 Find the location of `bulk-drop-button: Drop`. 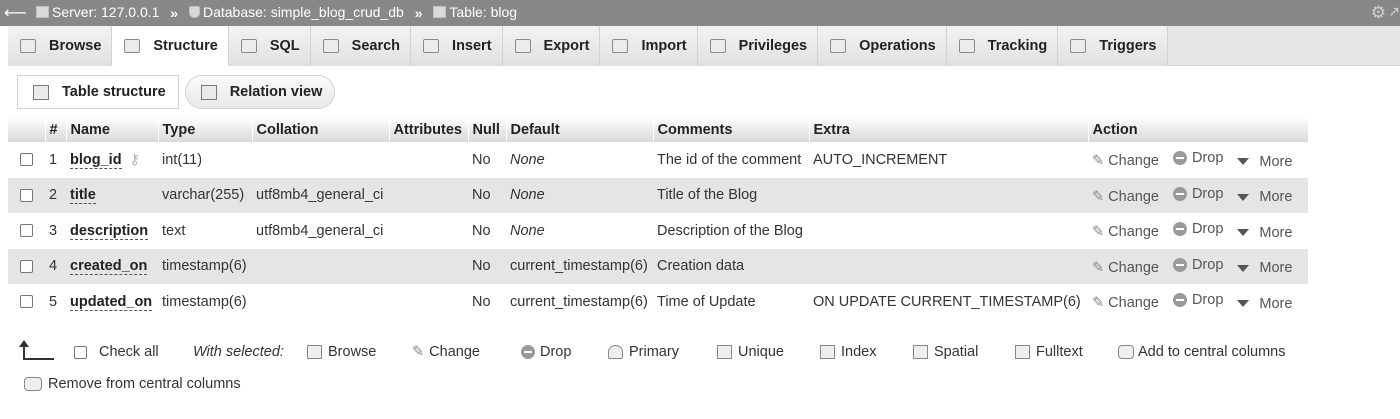

bulk-drop-button: Drop is located at coordinates (546, 352).